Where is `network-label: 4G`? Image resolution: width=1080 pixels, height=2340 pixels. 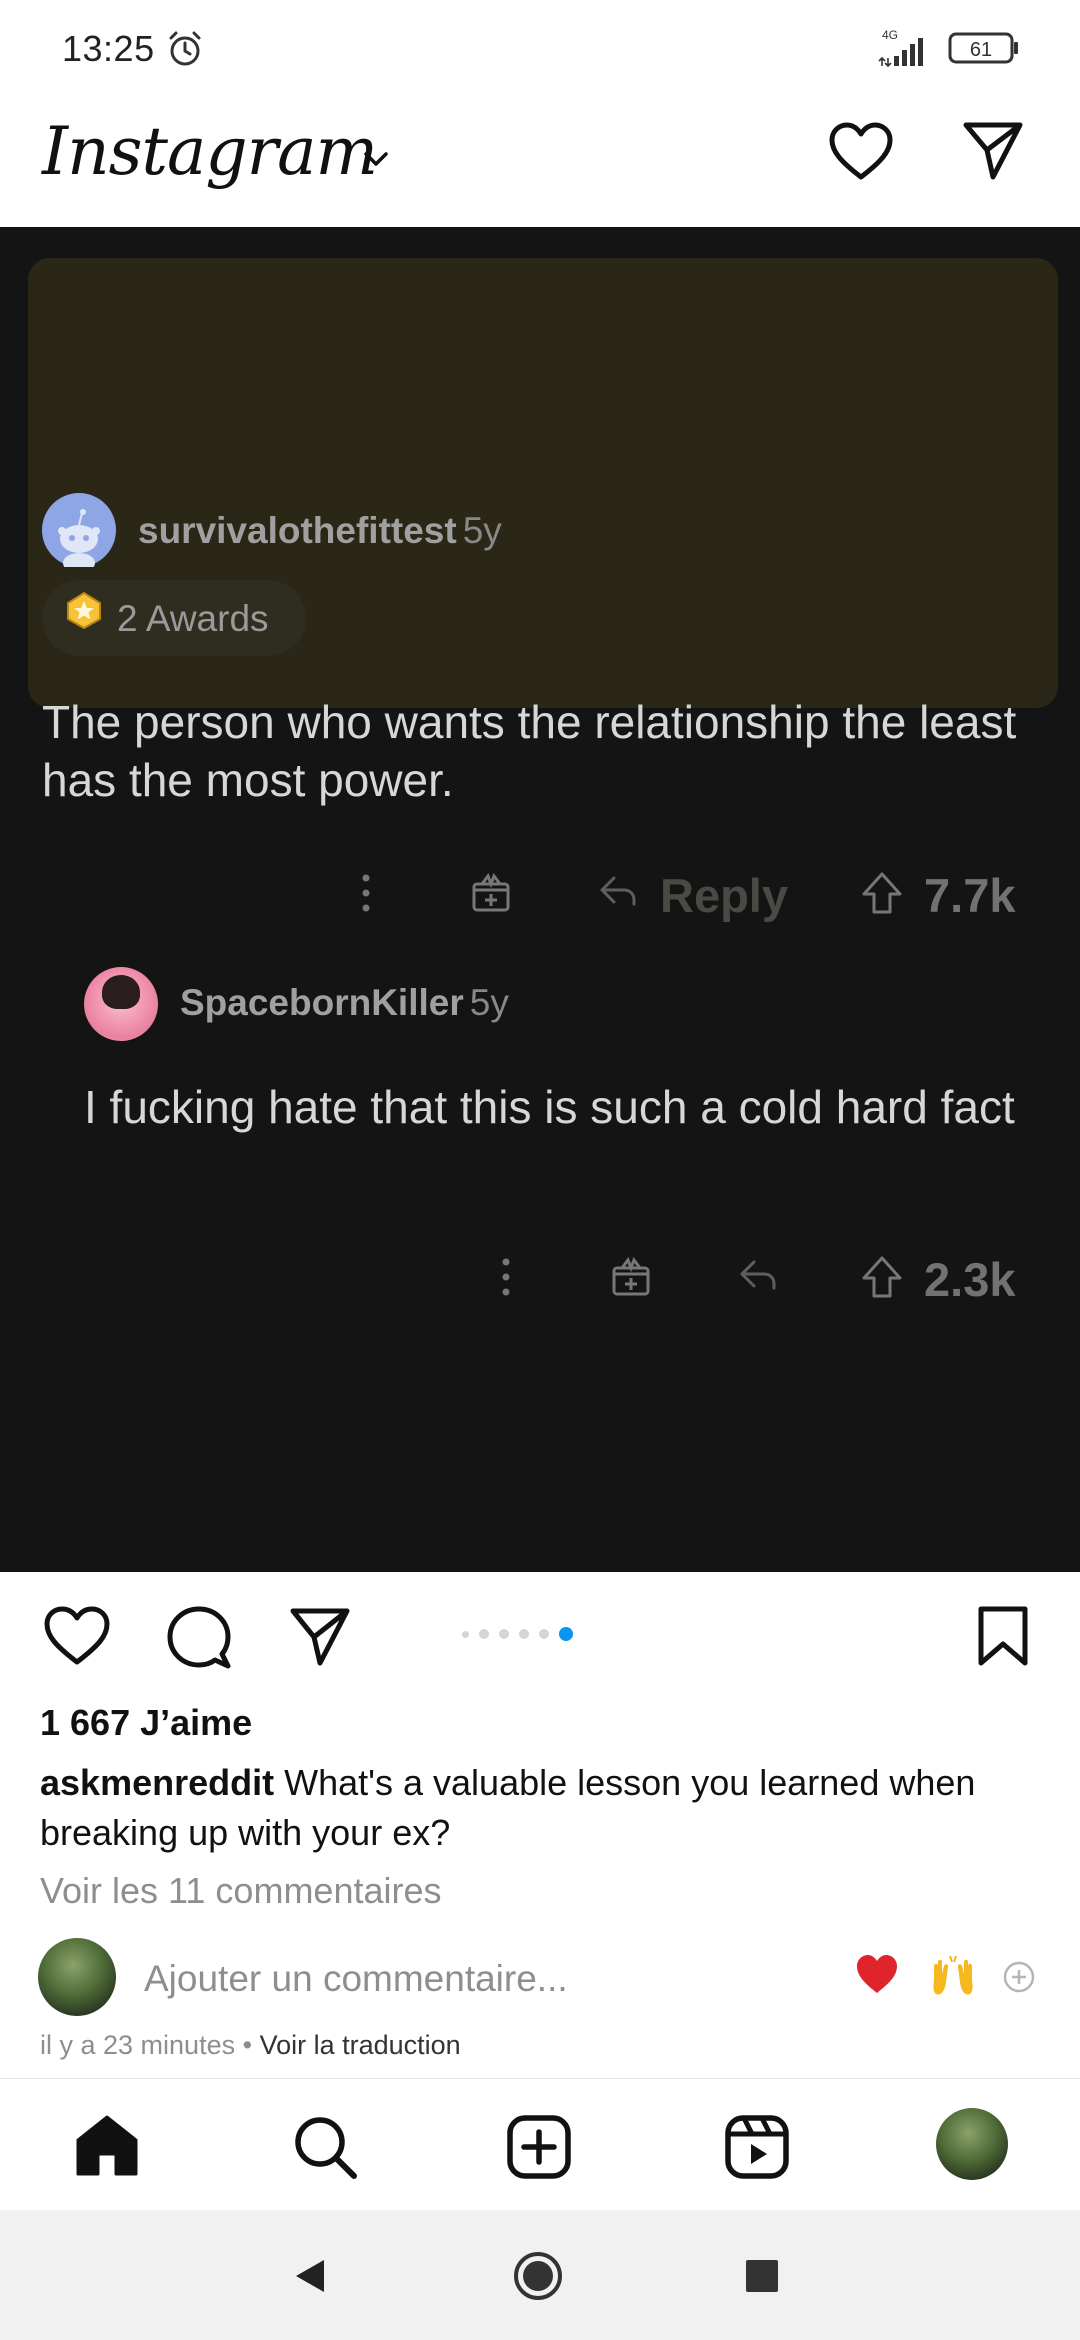 network-label: 4G is located at coordinates (890, 35).